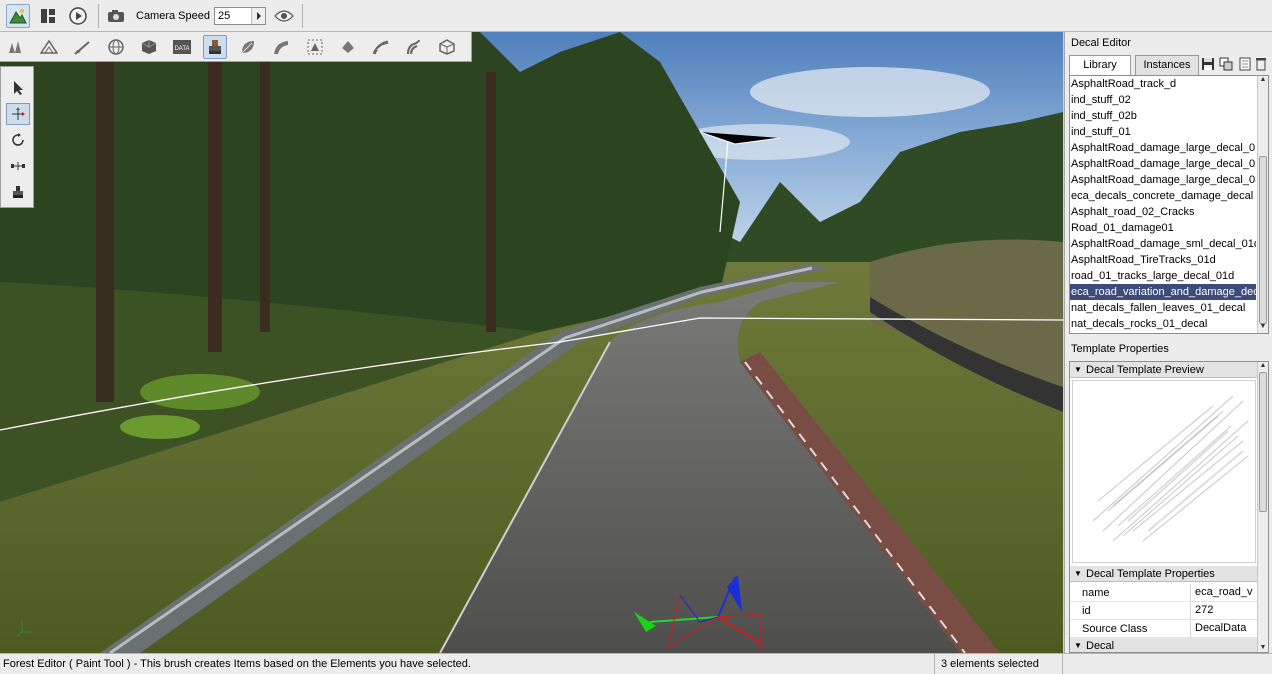 The height and width of the screenshot is (674, 1272). What do you see at coordinates (1163, 244) in the screenshot?
I see `decal-list-item: AsphaltRoad_damage_sml_decal_01d` at bounding box center [1163, 244].